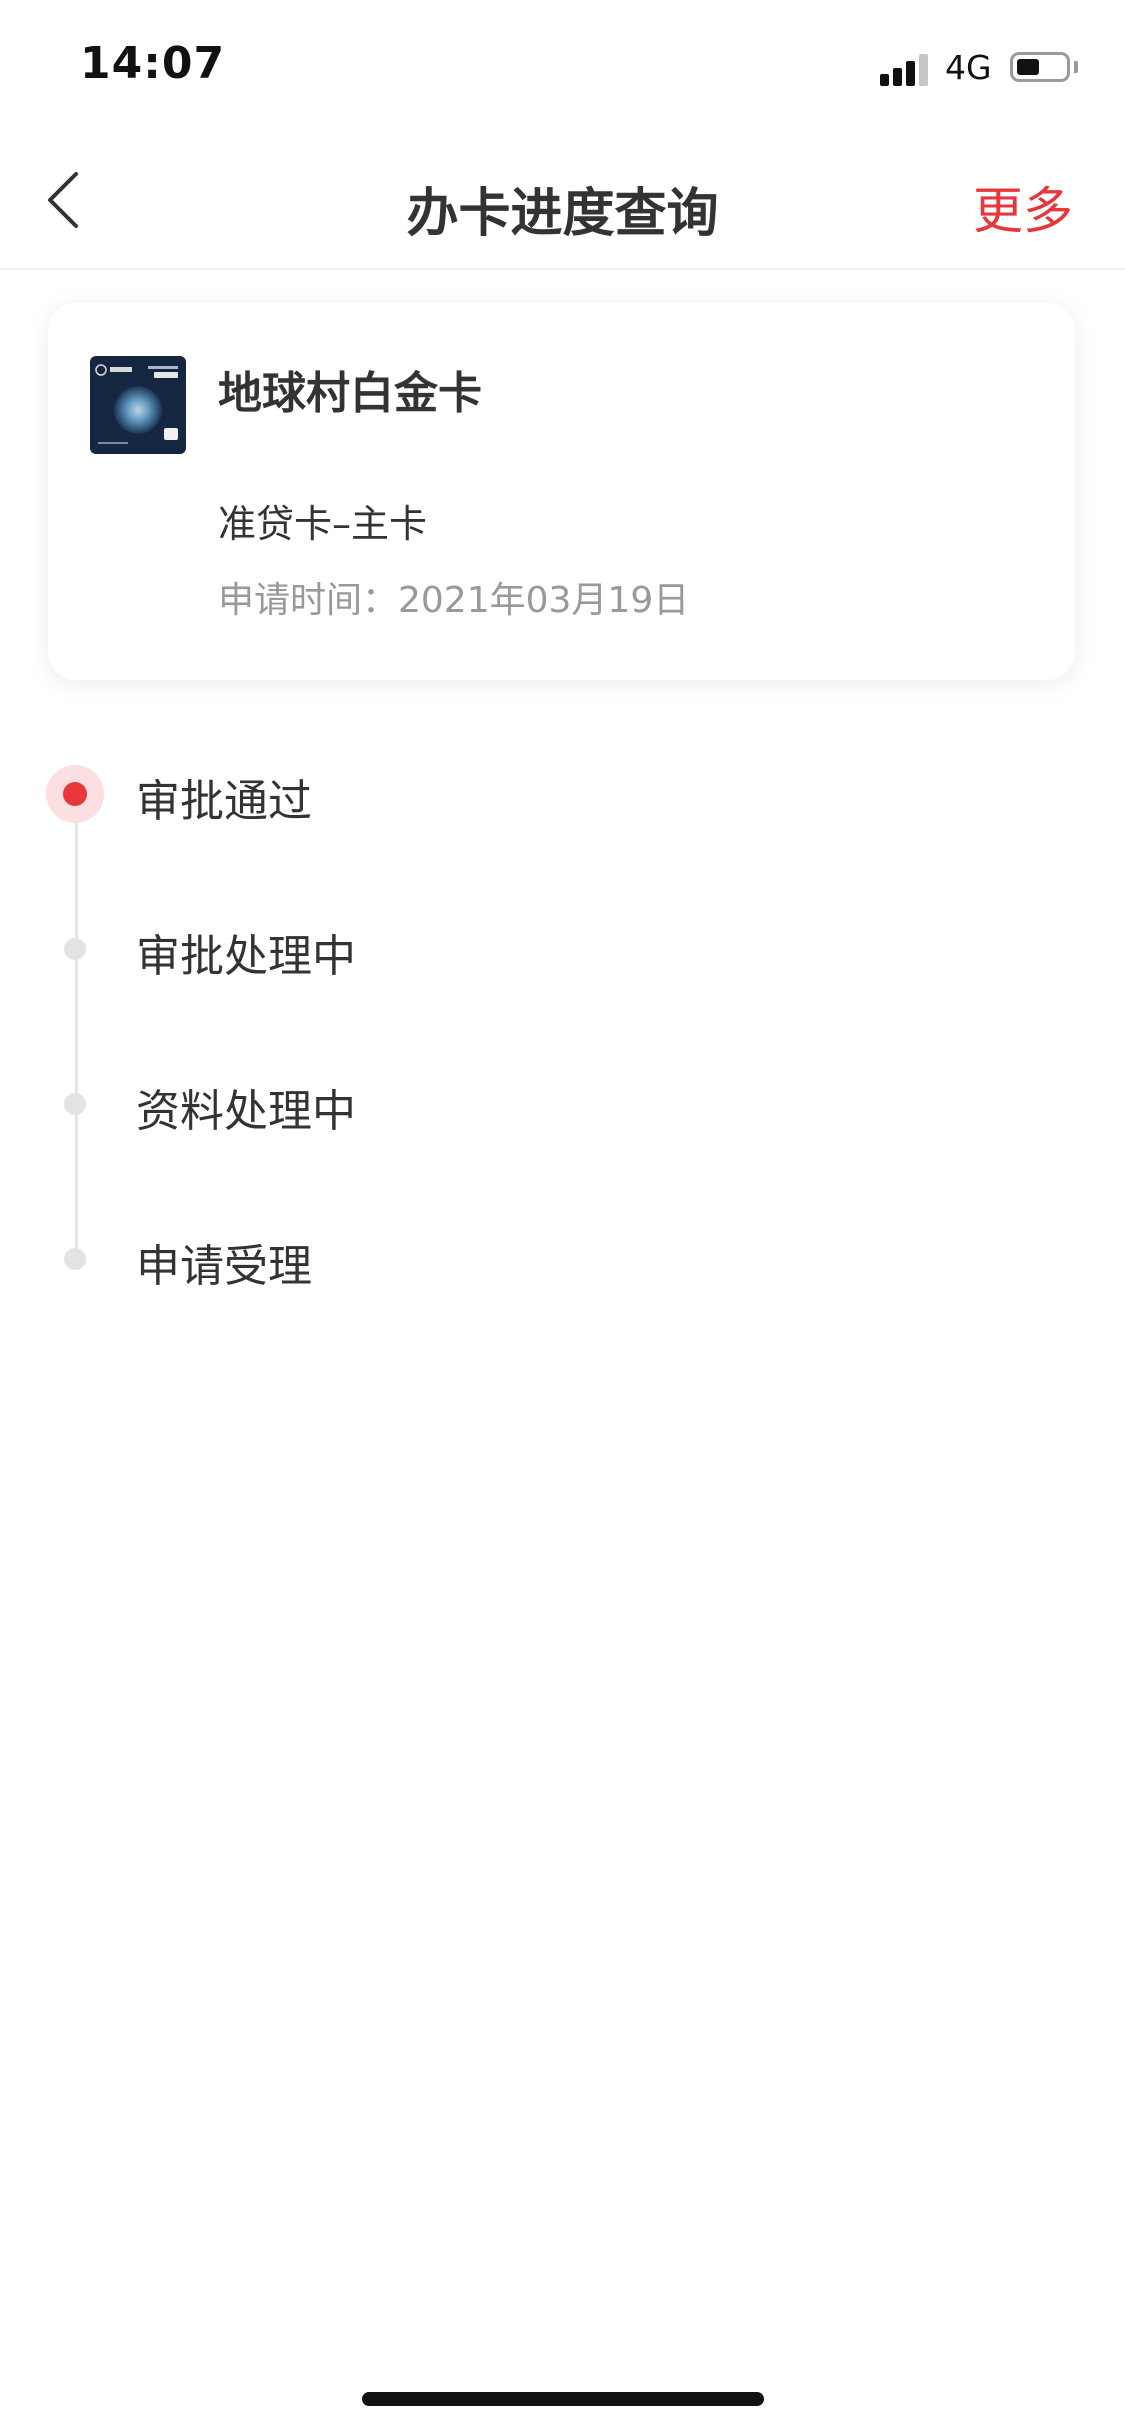 Image resolution: width=1125 pixels, height=2436 pixels. What do you see at coordinates (563, 2399) in the screenshot?
I see `home-indicator` at bounding box center [563, 2399].